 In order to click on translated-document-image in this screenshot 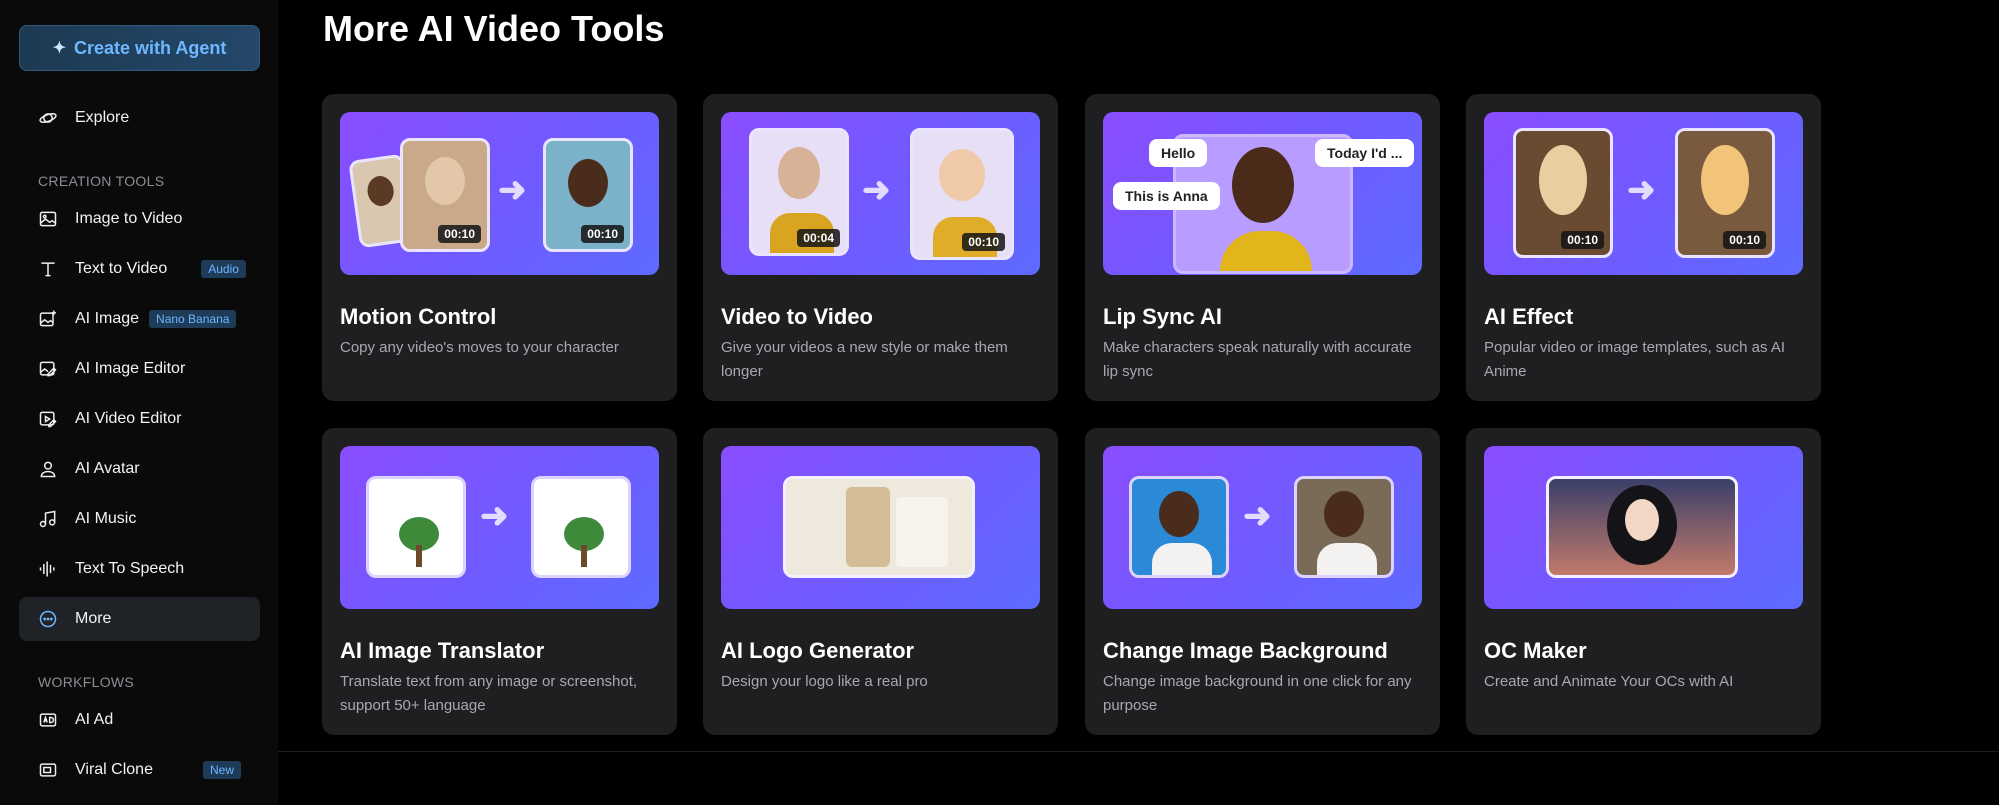, I will do `click(581, 527)`.